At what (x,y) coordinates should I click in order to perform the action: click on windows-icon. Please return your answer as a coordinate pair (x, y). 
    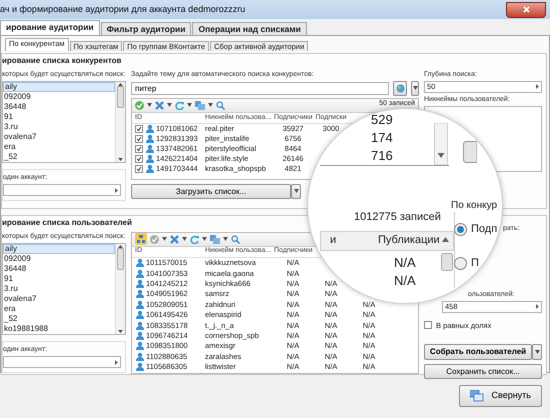
    Looking at the image, I should click on (477, 396).